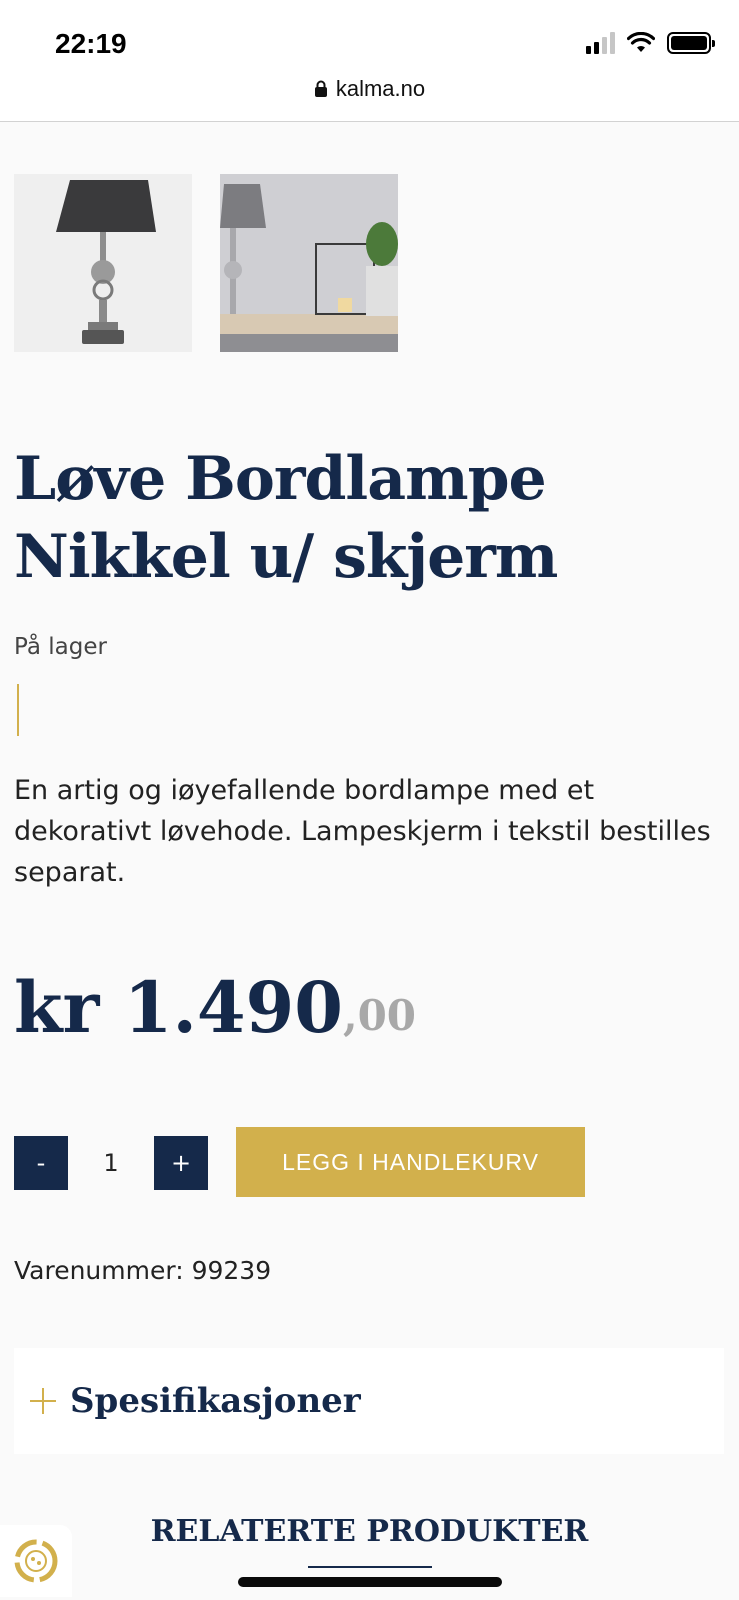  I want to click on browser-status-bar: 22:19 kalma.no, so click(369, 61).